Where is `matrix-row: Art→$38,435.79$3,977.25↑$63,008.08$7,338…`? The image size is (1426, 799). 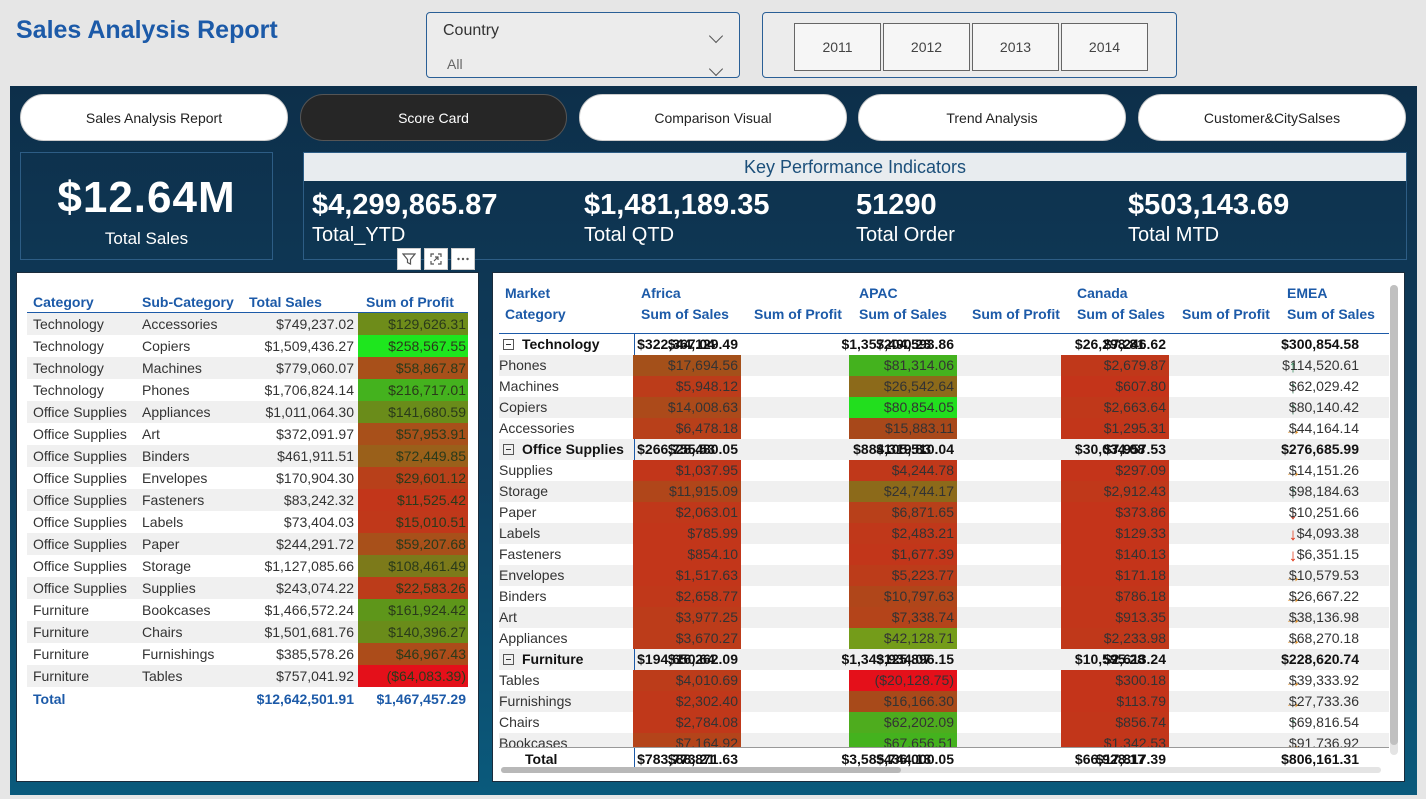
matrix-row: Art→$38,435.79$3,977.25↑$63,008.08$7,338… is located at coordinates (944, 617).